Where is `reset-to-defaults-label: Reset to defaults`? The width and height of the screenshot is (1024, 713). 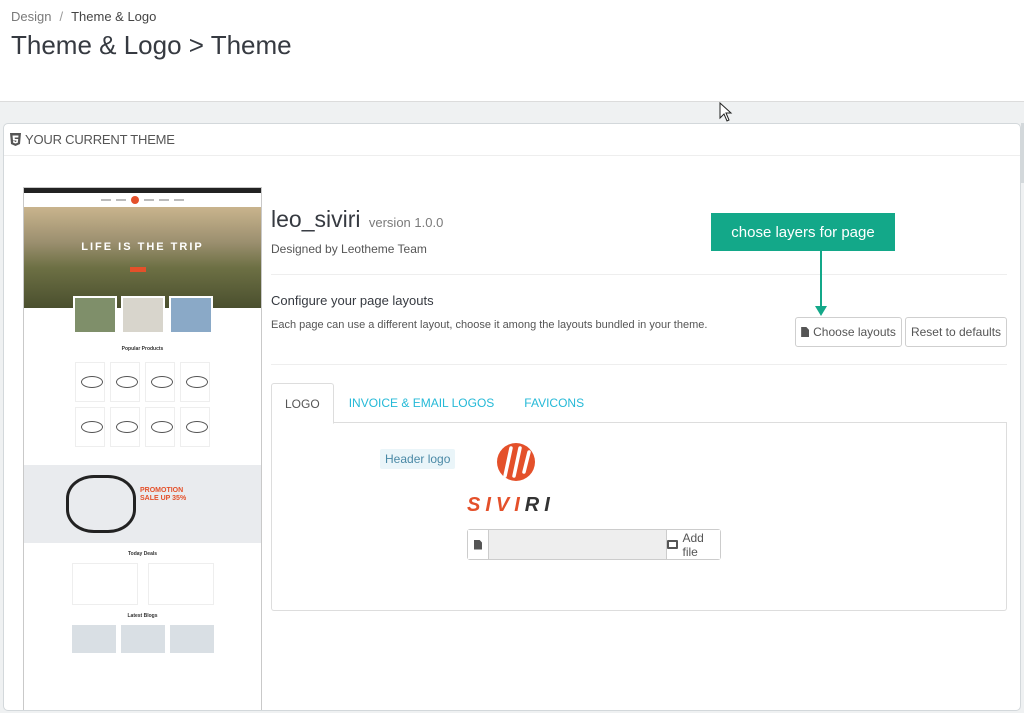
reset-to-defaults-label: Reset to defaults is located at coordinates (956, 332).